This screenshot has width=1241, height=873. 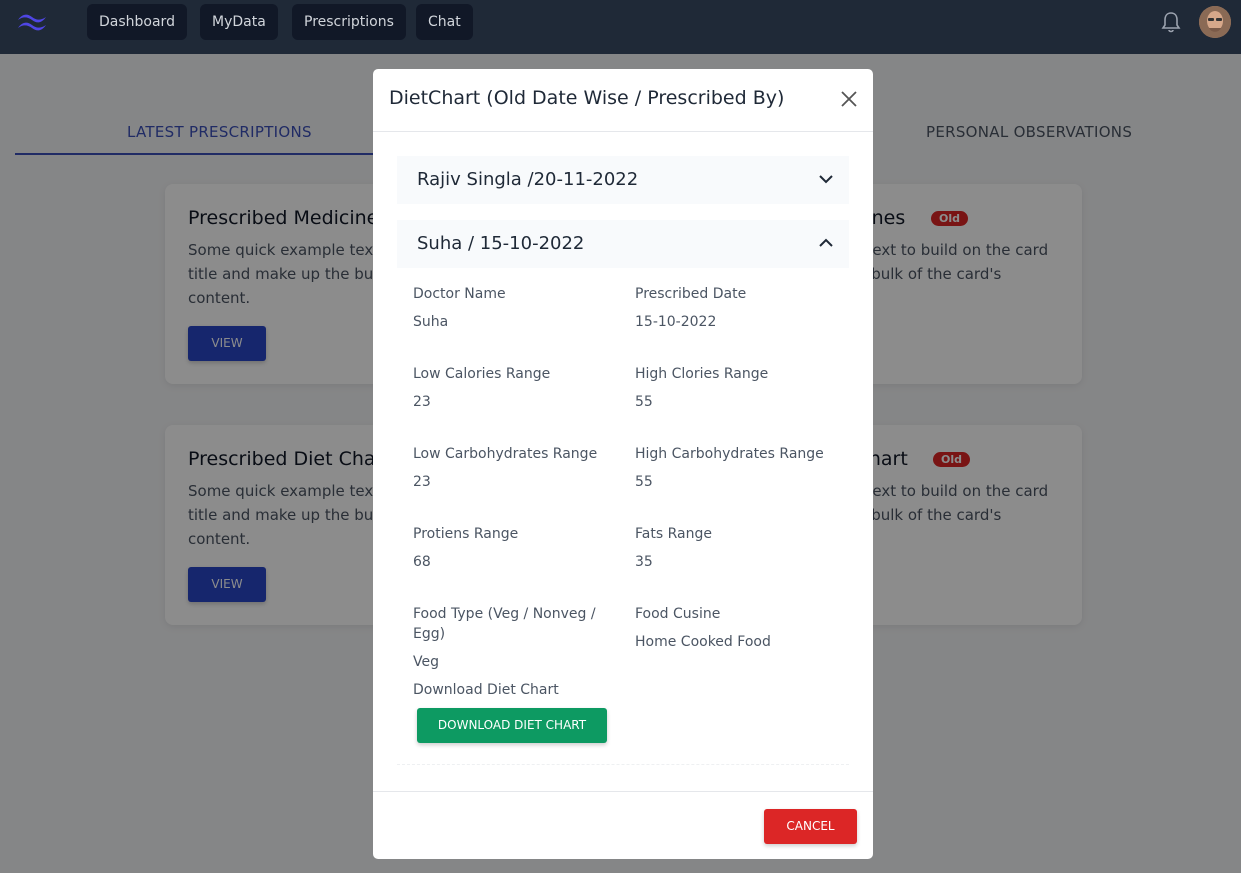 I want to click on food-type-label-line1: Food Type (Veg / Nonveg /, so click(x=504, y=614).